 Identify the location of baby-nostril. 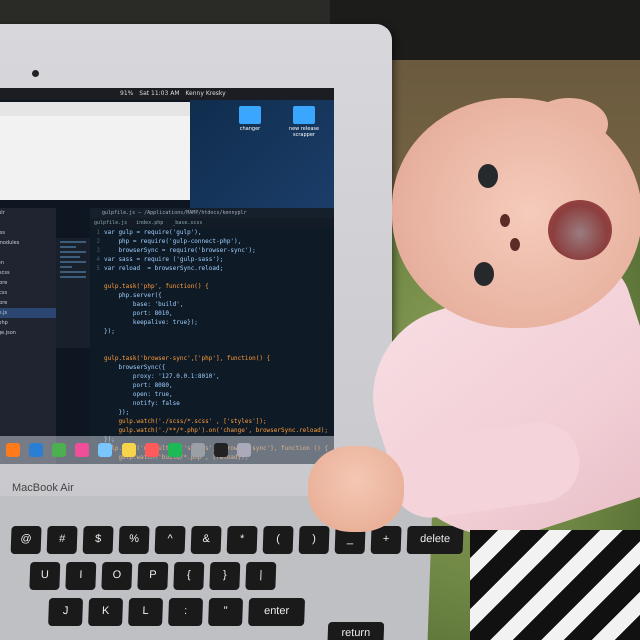
(515, 244).